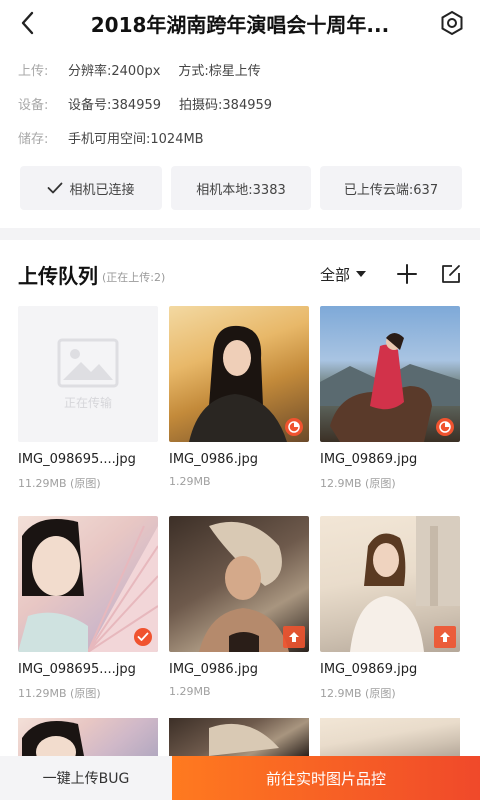 This screenshot has width=480, height=800. I want to click on add-button, so click(407, 274).